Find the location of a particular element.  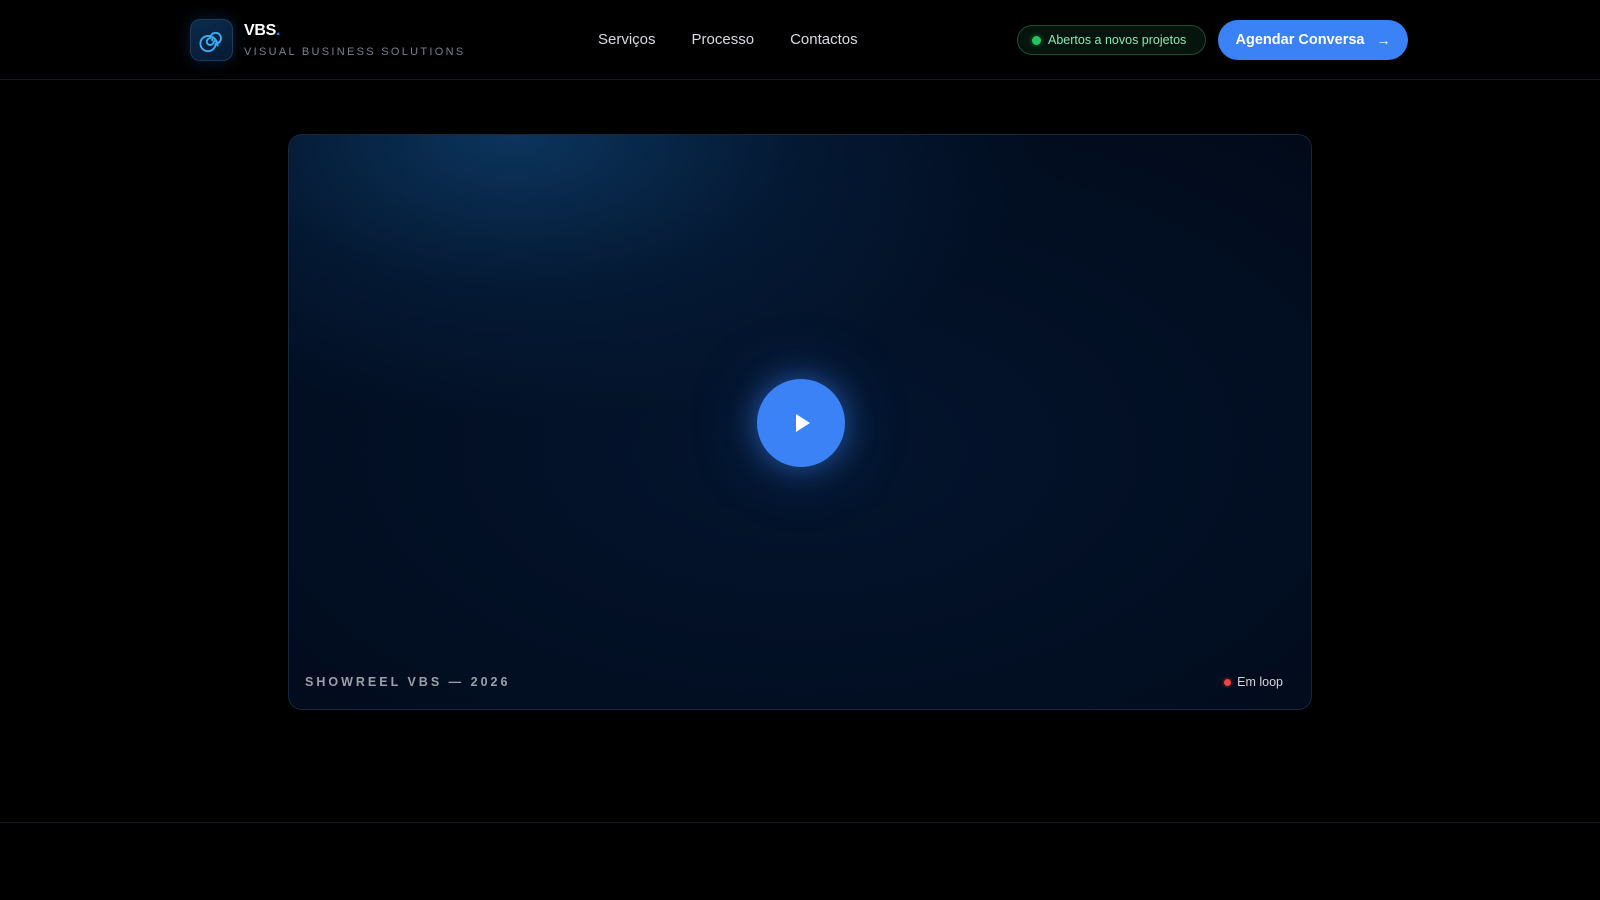

availability-label: Abertos a novos projetos is located at coordinates (1117, 40).